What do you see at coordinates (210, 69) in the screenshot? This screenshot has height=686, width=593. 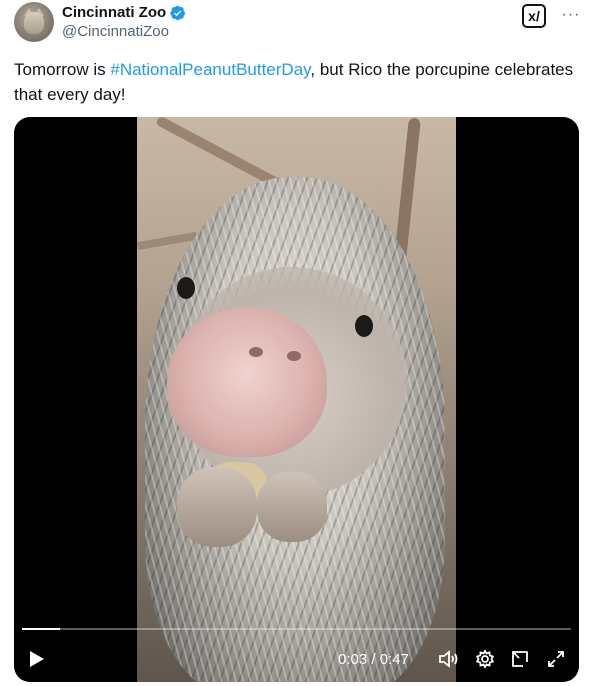 I see `hashtag-link: #NationalPeanutButterDay` at bounding box center [210, 69].